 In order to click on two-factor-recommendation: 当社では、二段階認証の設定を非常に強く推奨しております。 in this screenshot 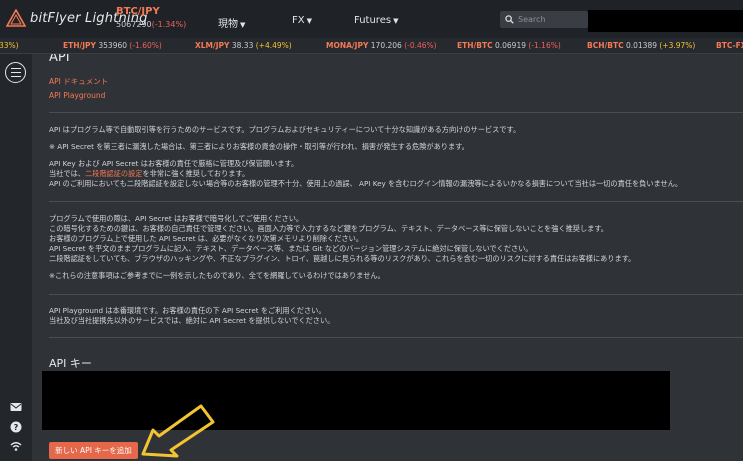, I will do `click(149, 174)`.